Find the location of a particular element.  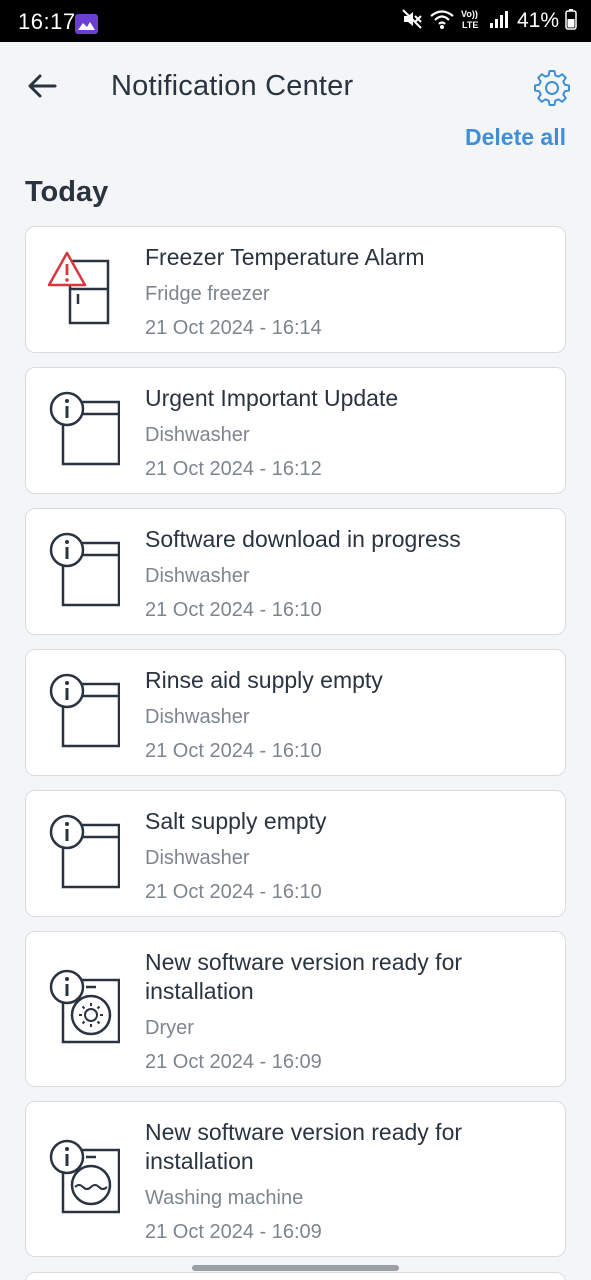

notification-device: Washing machine is located at coordinates (224, 1198).